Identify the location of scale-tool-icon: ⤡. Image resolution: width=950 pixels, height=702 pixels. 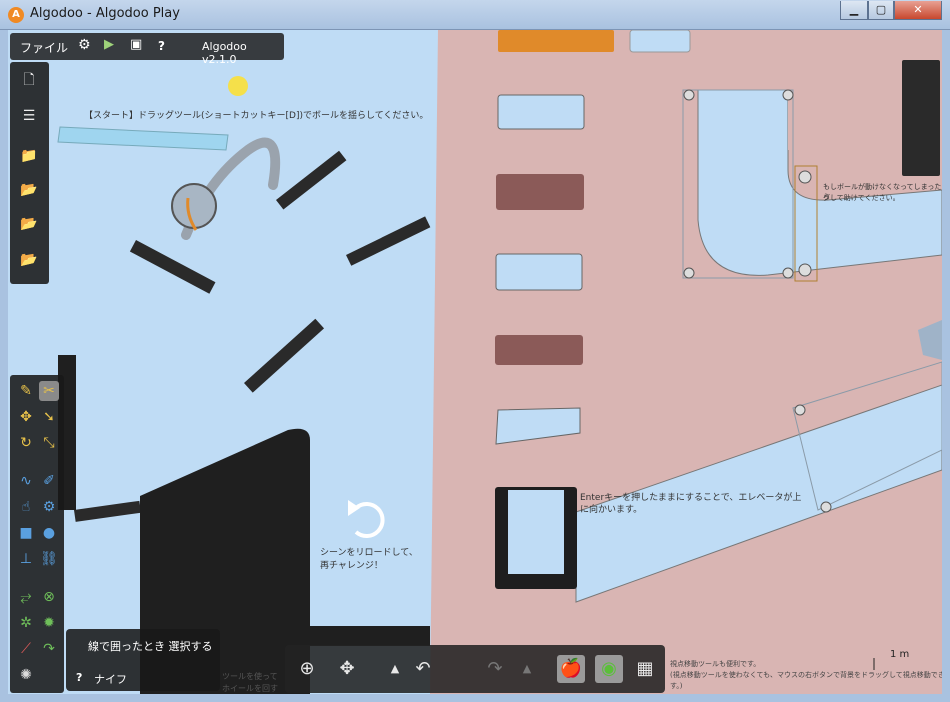
(49, 443).